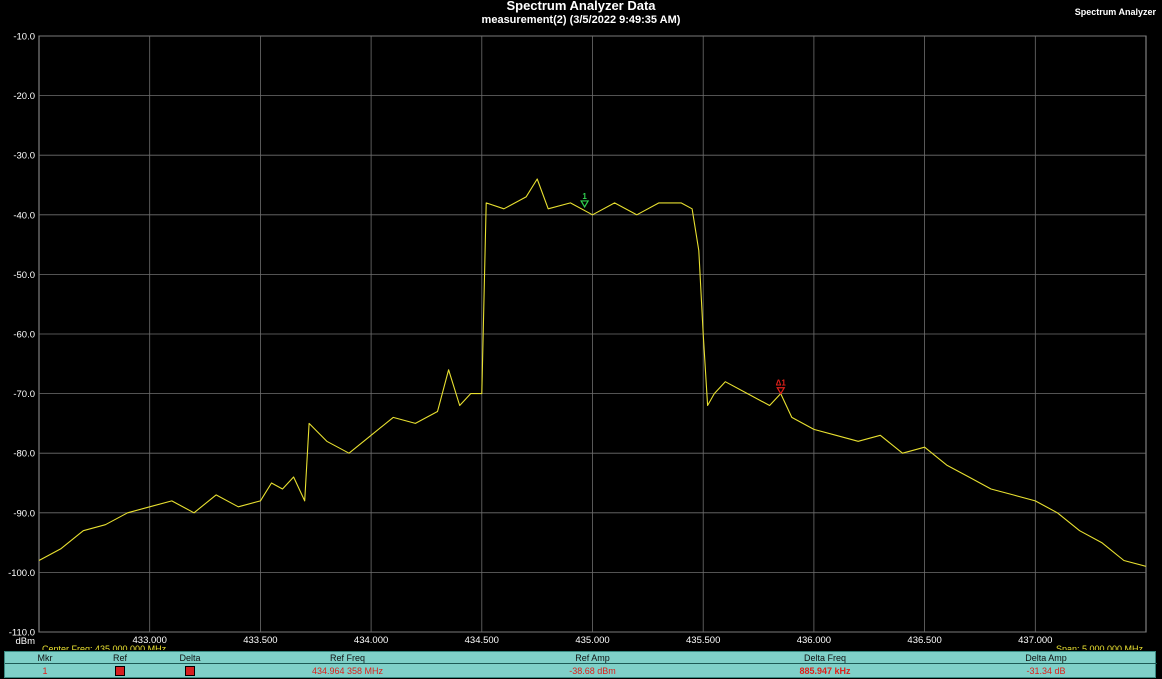  What do you see at coordinates (781, 383) in the screenshot?
I see `marker-2-label: Δ1` at bounding box center [781, 383].